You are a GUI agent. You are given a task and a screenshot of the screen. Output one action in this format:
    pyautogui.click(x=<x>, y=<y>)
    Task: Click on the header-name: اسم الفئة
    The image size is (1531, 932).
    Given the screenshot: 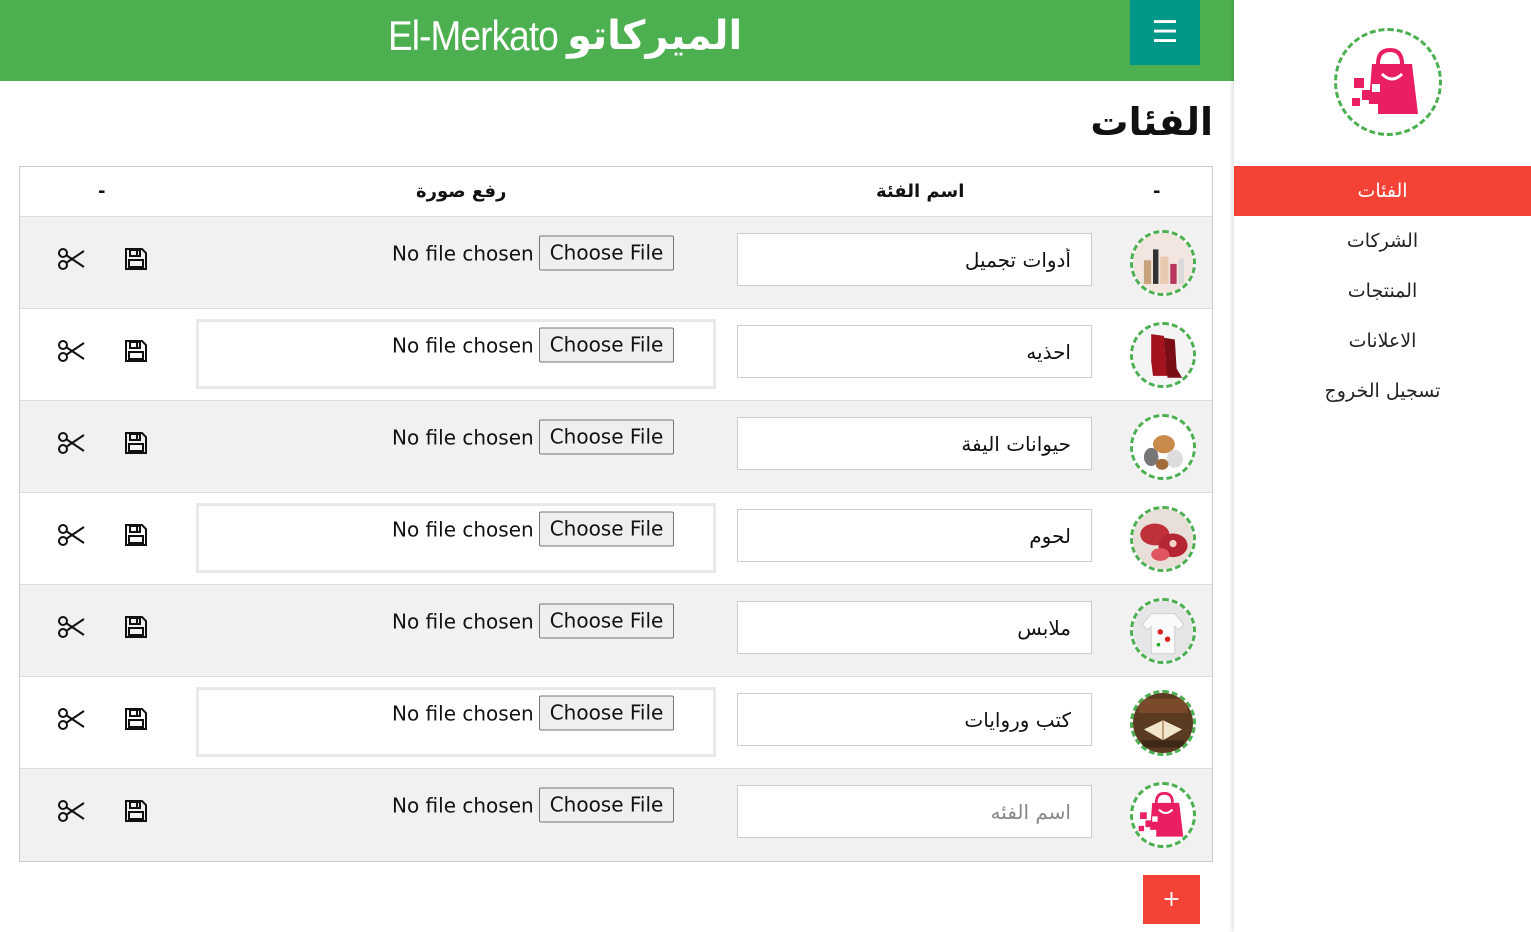 What is the action you would take?
    pyautogui.click(x=920, y=191)
    